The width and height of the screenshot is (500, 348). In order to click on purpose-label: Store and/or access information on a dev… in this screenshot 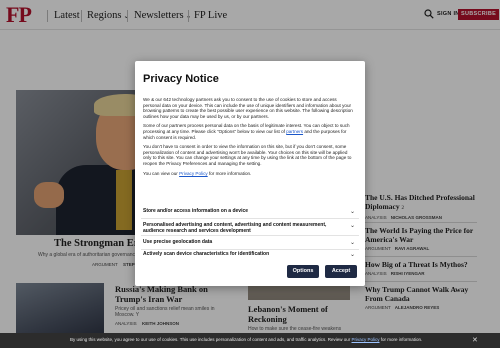, I will do `click(196, 211)`.